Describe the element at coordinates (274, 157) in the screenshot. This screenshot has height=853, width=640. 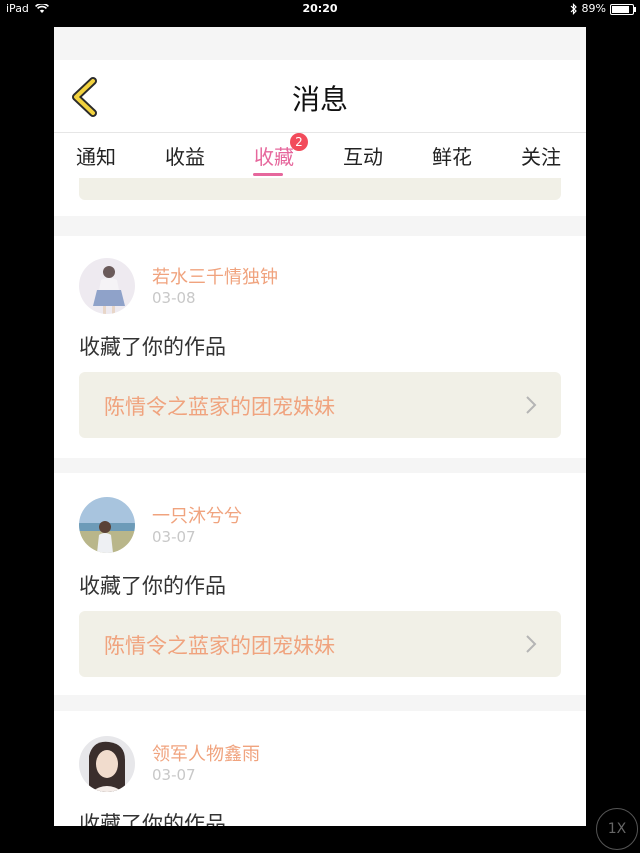
I see `tab-label: 收藏` at that location.